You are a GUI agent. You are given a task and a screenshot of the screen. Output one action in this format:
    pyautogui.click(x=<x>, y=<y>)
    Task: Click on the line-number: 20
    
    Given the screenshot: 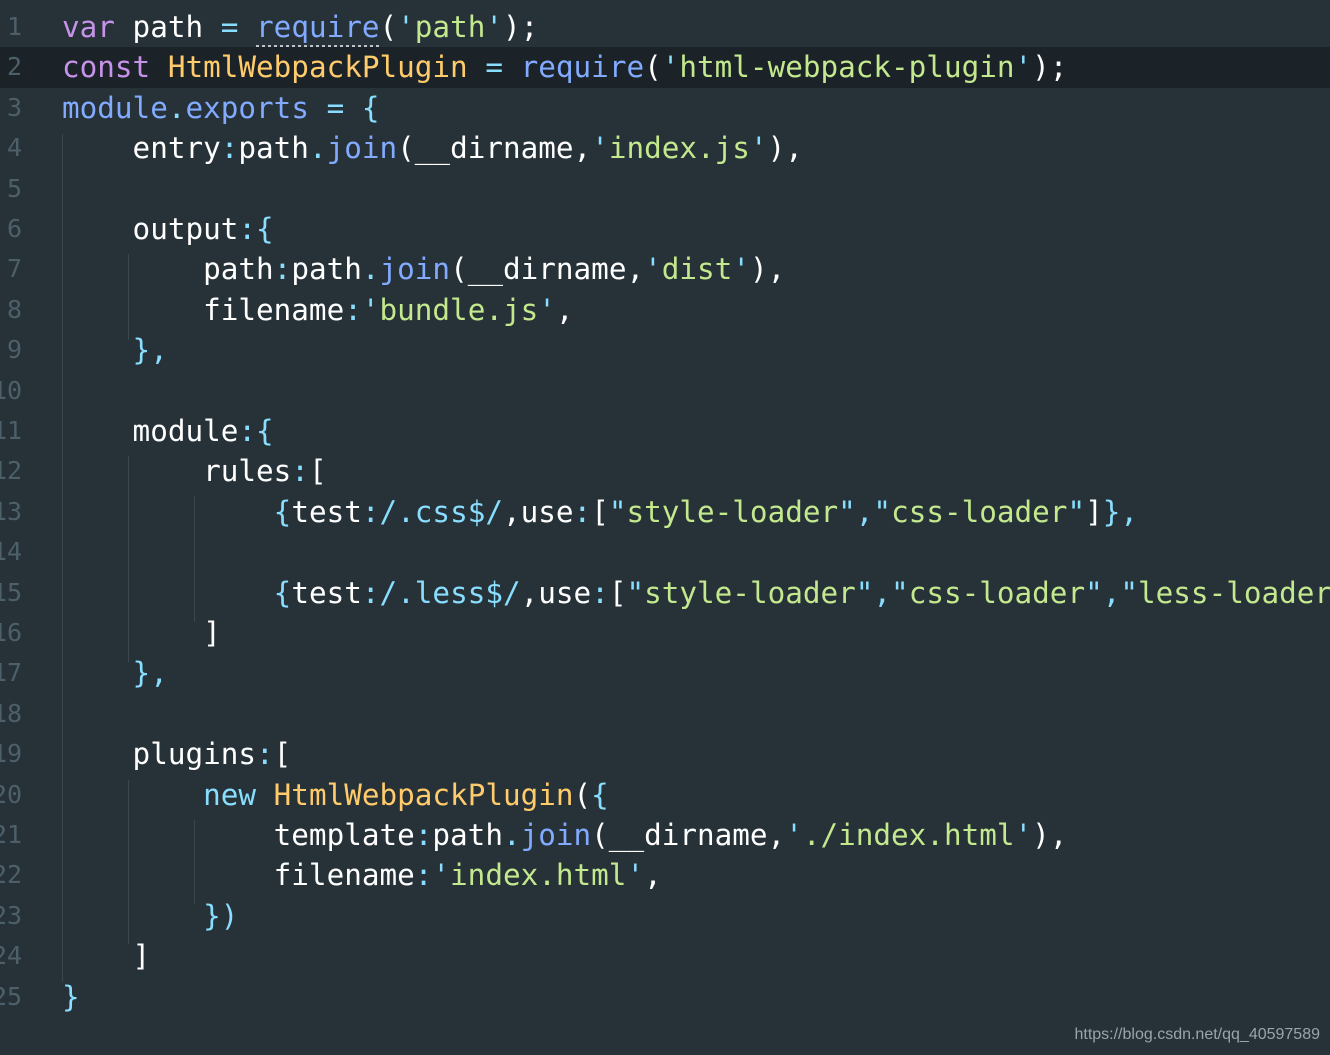 What is the action you would take?
    pyautogui.click(x=11, y=794)
    